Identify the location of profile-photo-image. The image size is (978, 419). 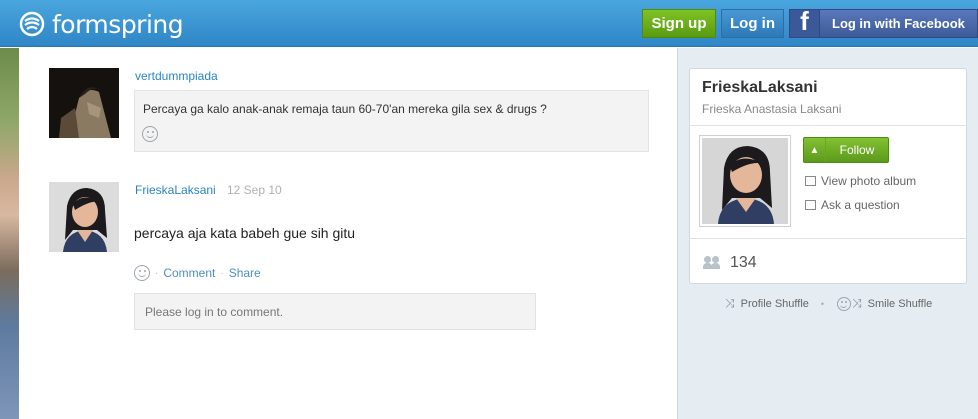
(745, 181).